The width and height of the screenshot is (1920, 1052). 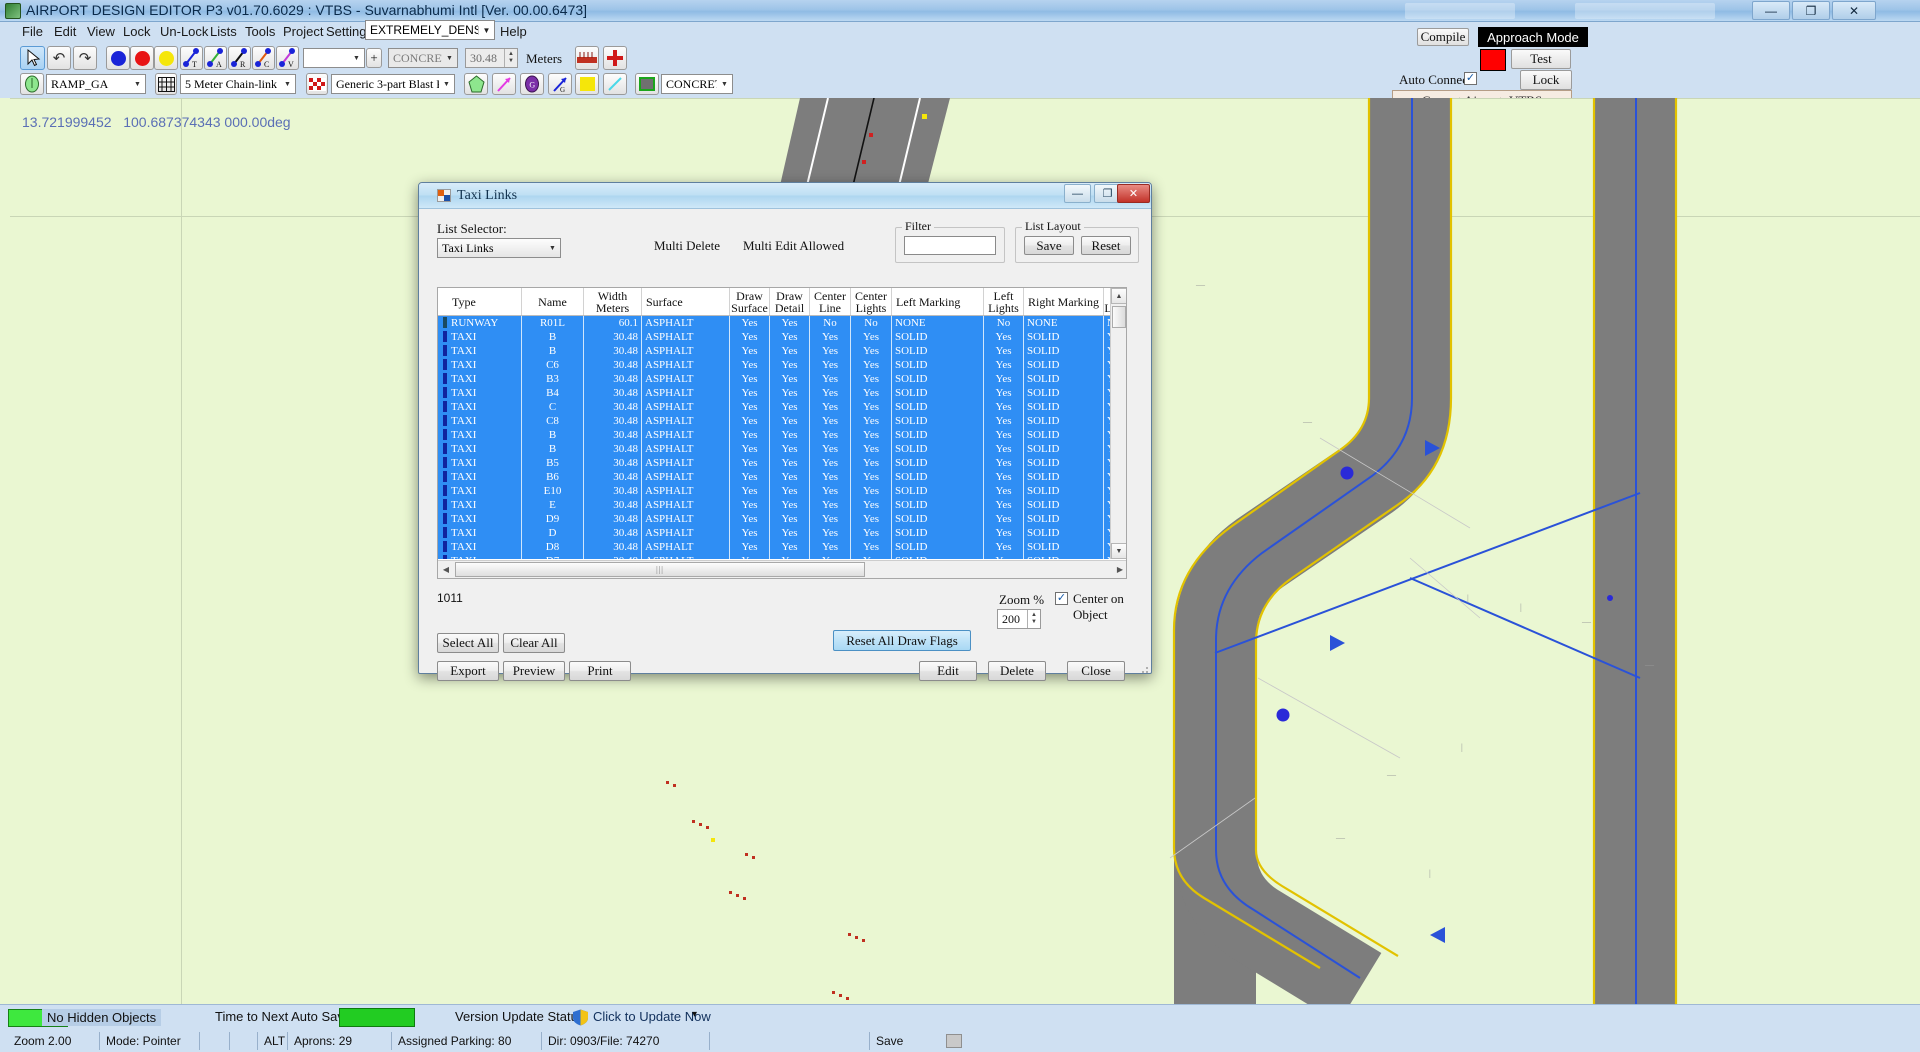 I want to click on save-layout-button: Save, so click(x=1049, y=245).